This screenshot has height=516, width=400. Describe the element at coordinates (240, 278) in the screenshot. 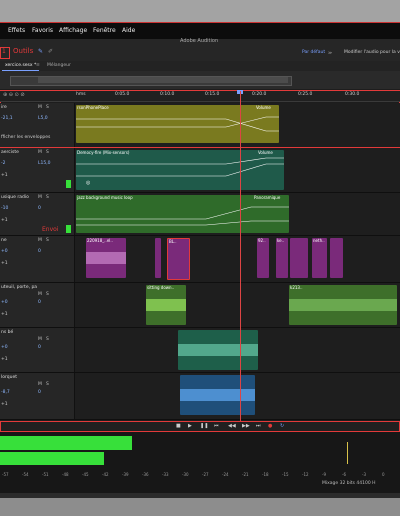

I see `playhead` at that location.